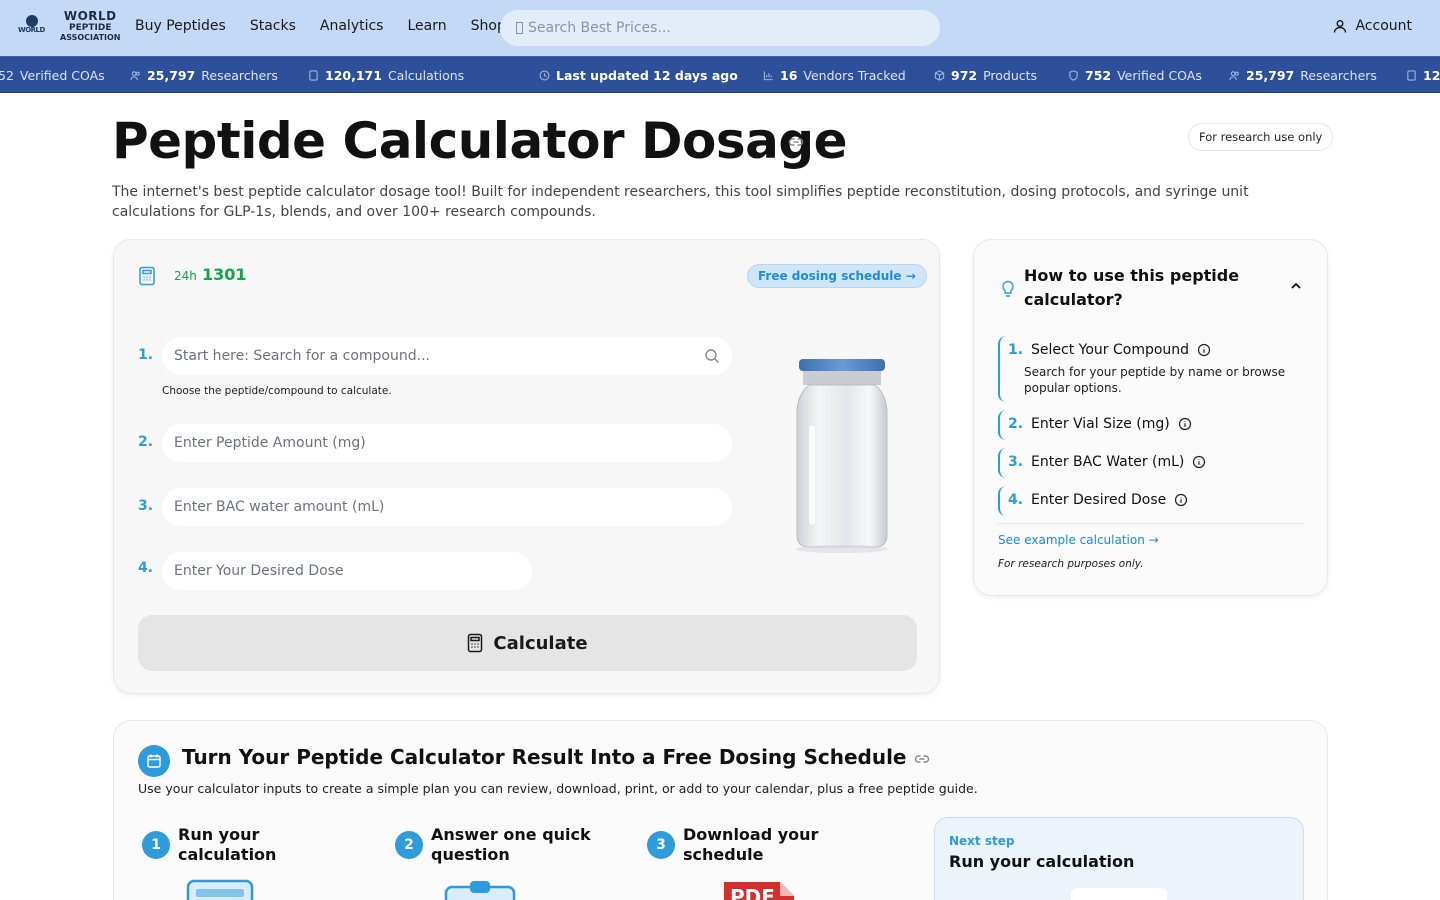 This screenshot has width=1440, height=900. Describe the element at coordinates (386, 75) in the screenshot. I see `ticker-item: 120,171 Calculations` at that location.